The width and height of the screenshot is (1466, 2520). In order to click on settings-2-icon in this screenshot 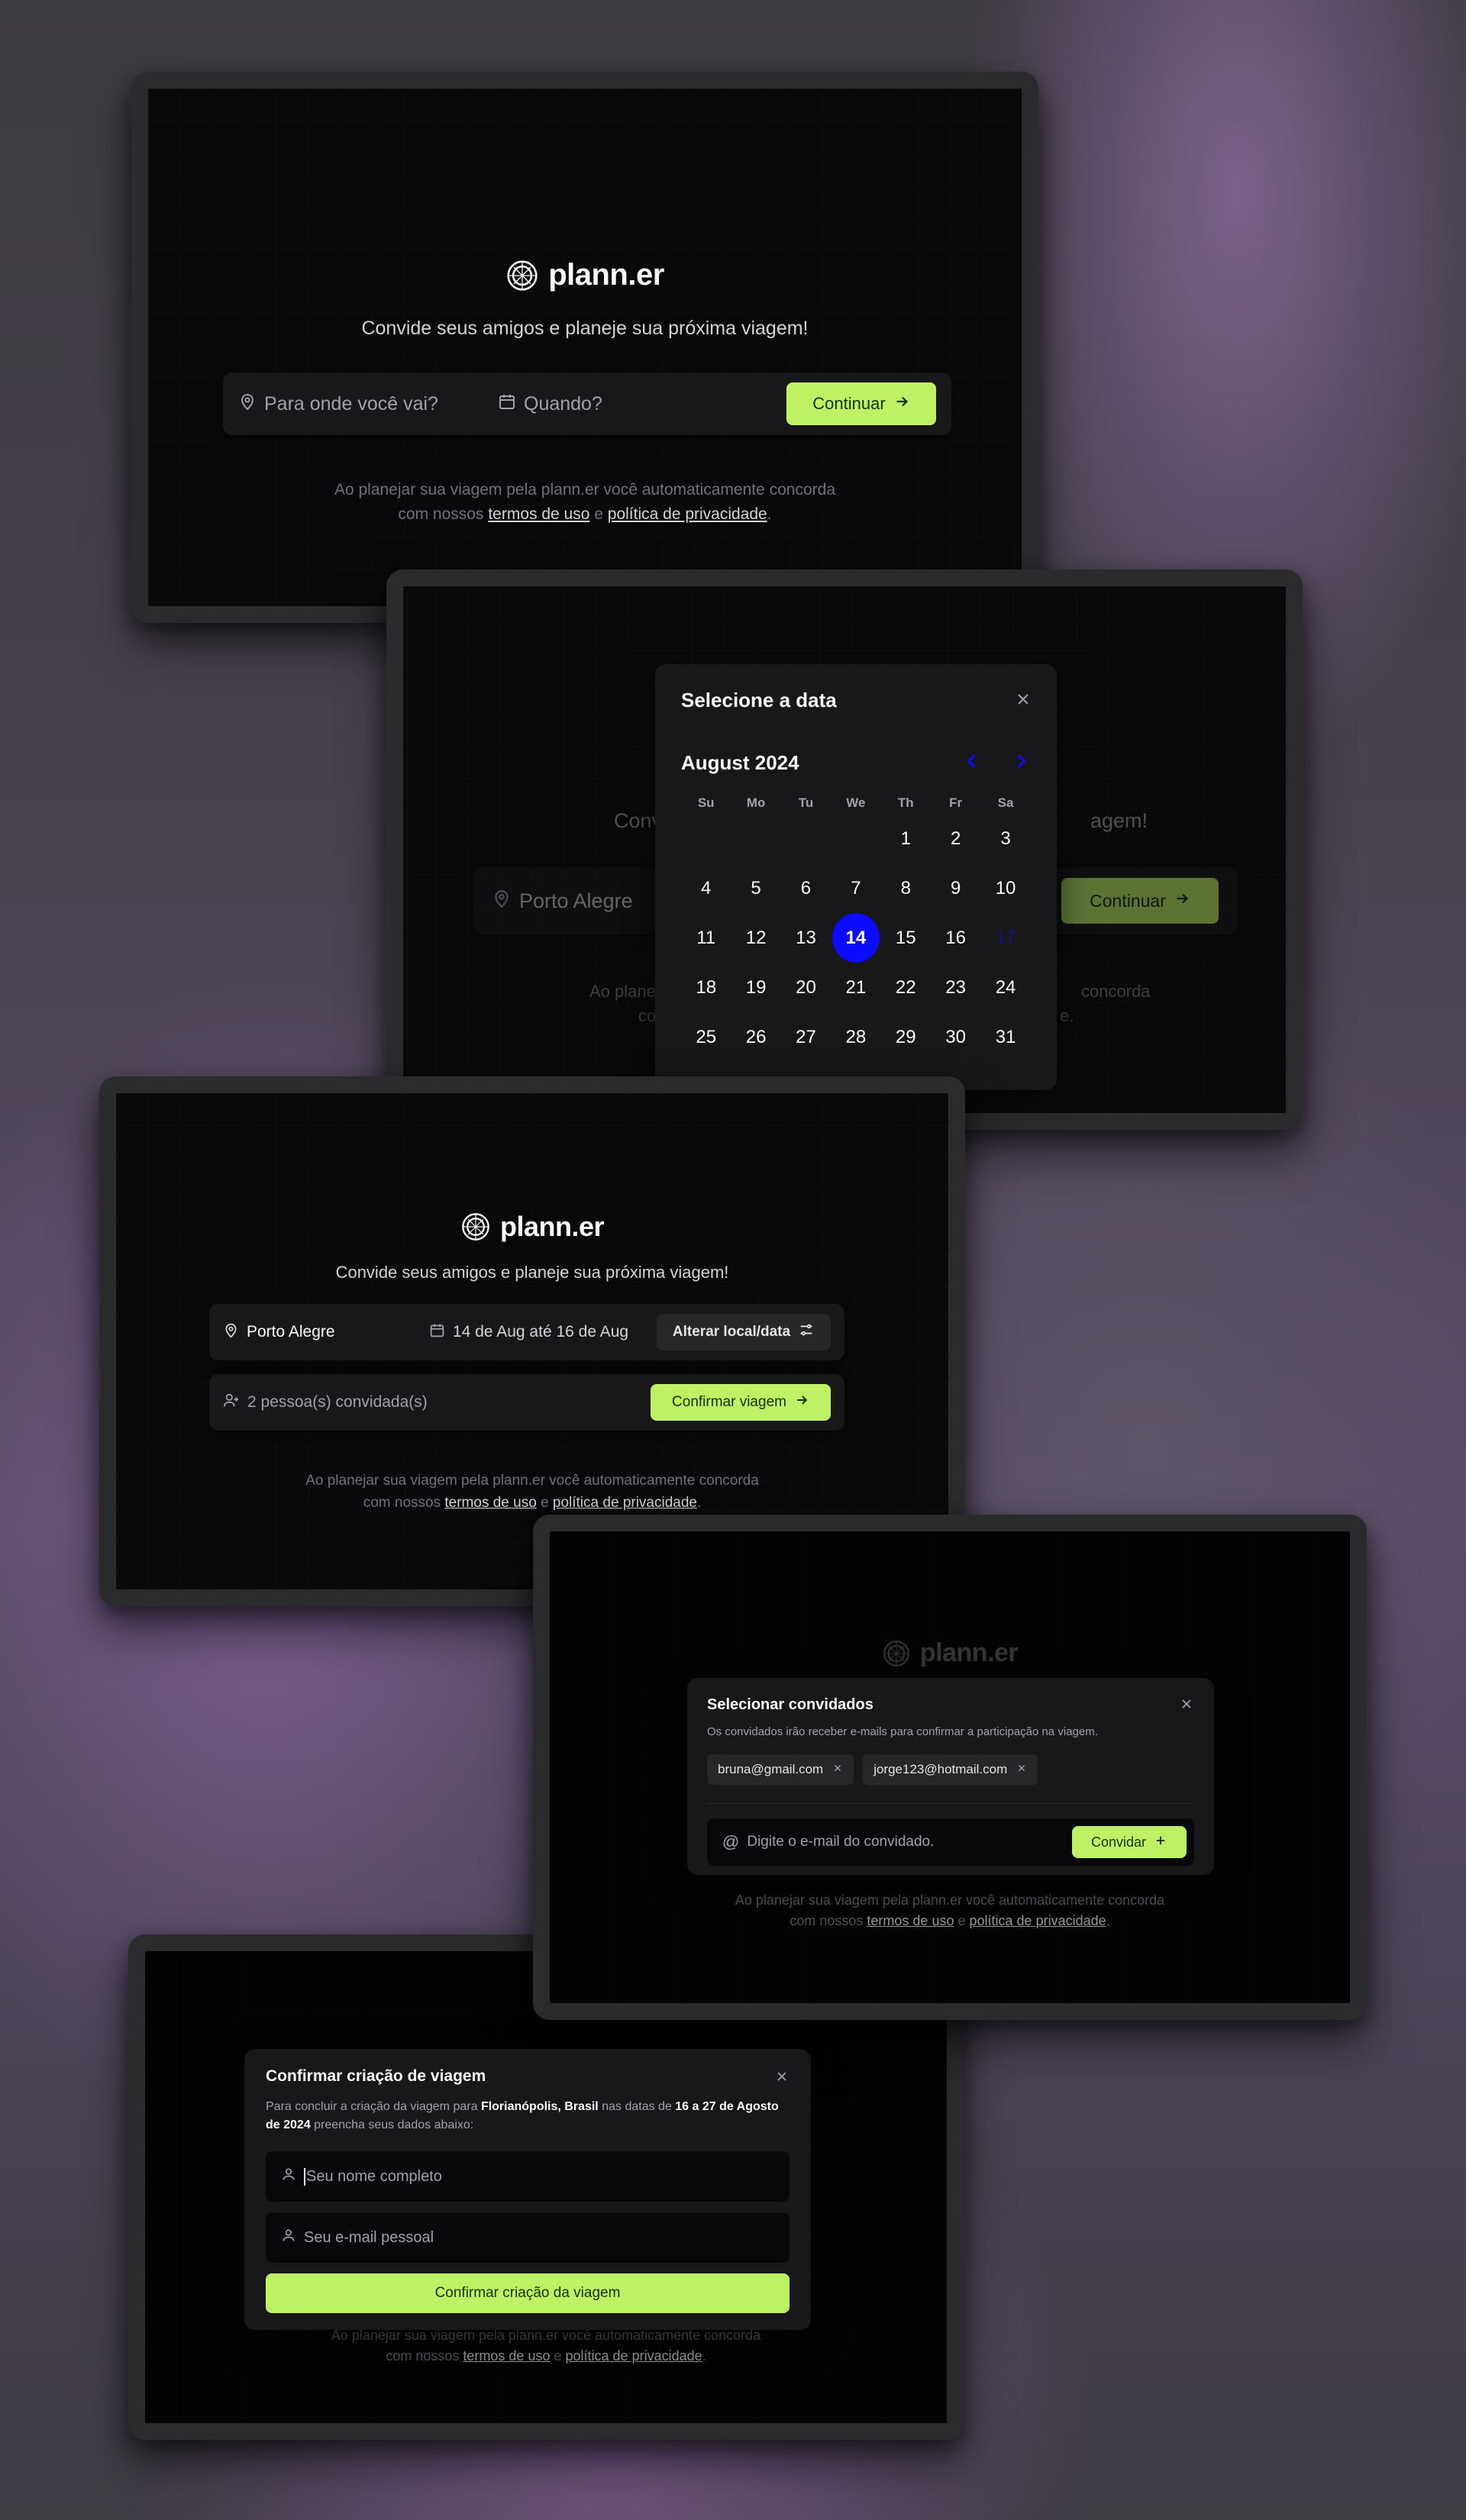, I will do `click(807, 1332)`.